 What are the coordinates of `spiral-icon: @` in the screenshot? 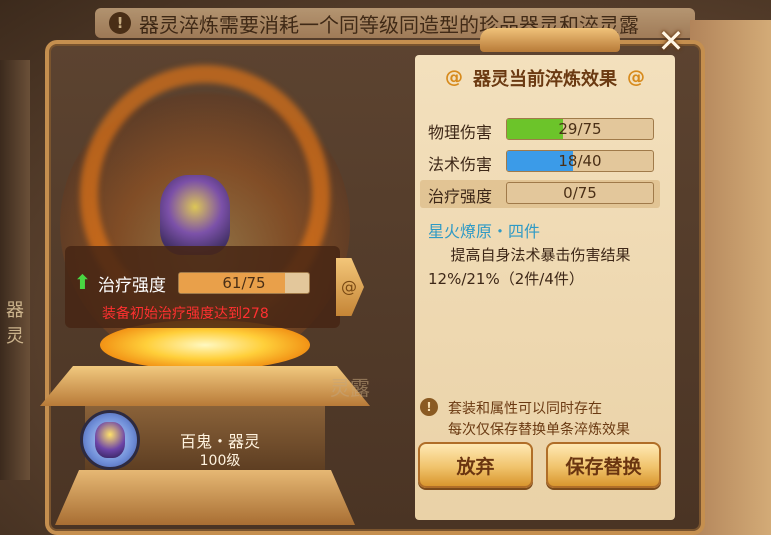 It's located at (349, 286).